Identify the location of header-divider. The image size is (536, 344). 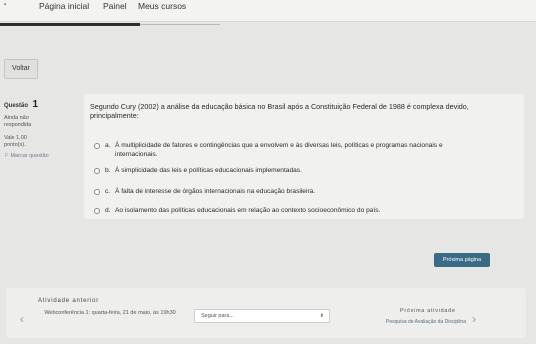
(70, 24).